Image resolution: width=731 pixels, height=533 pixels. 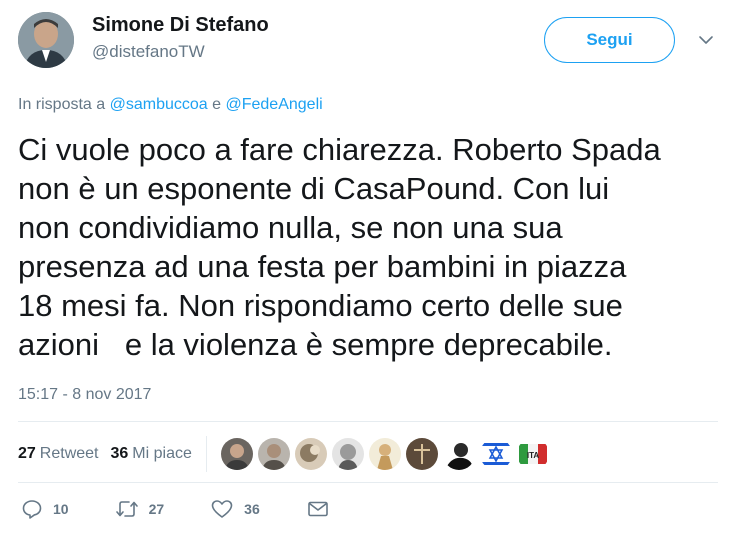 What do you see at coordinates (180, 52) in the screenshot?
I see `user-handle: @distefanoTW` at bounding box center [180, 52].